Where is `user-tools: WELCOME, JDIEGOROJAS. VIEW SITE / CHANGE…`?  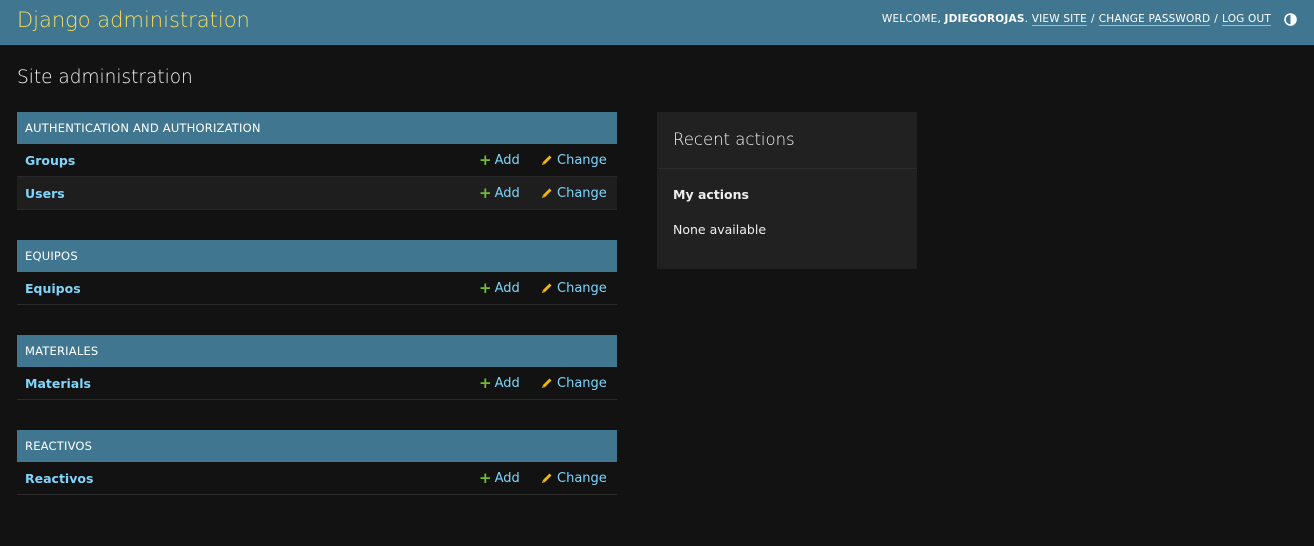
user-tools: WELCOME, JDIEGOROJAS. VIEW SITE / CHANGE… is located at coordinates (1089, 19).